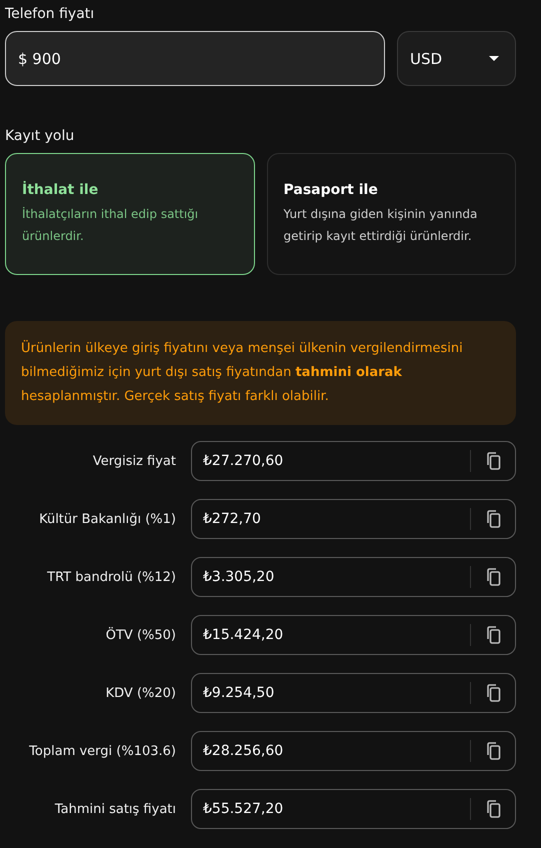  I want to click on result-label: ÖTV (%50), so click(140, 635).